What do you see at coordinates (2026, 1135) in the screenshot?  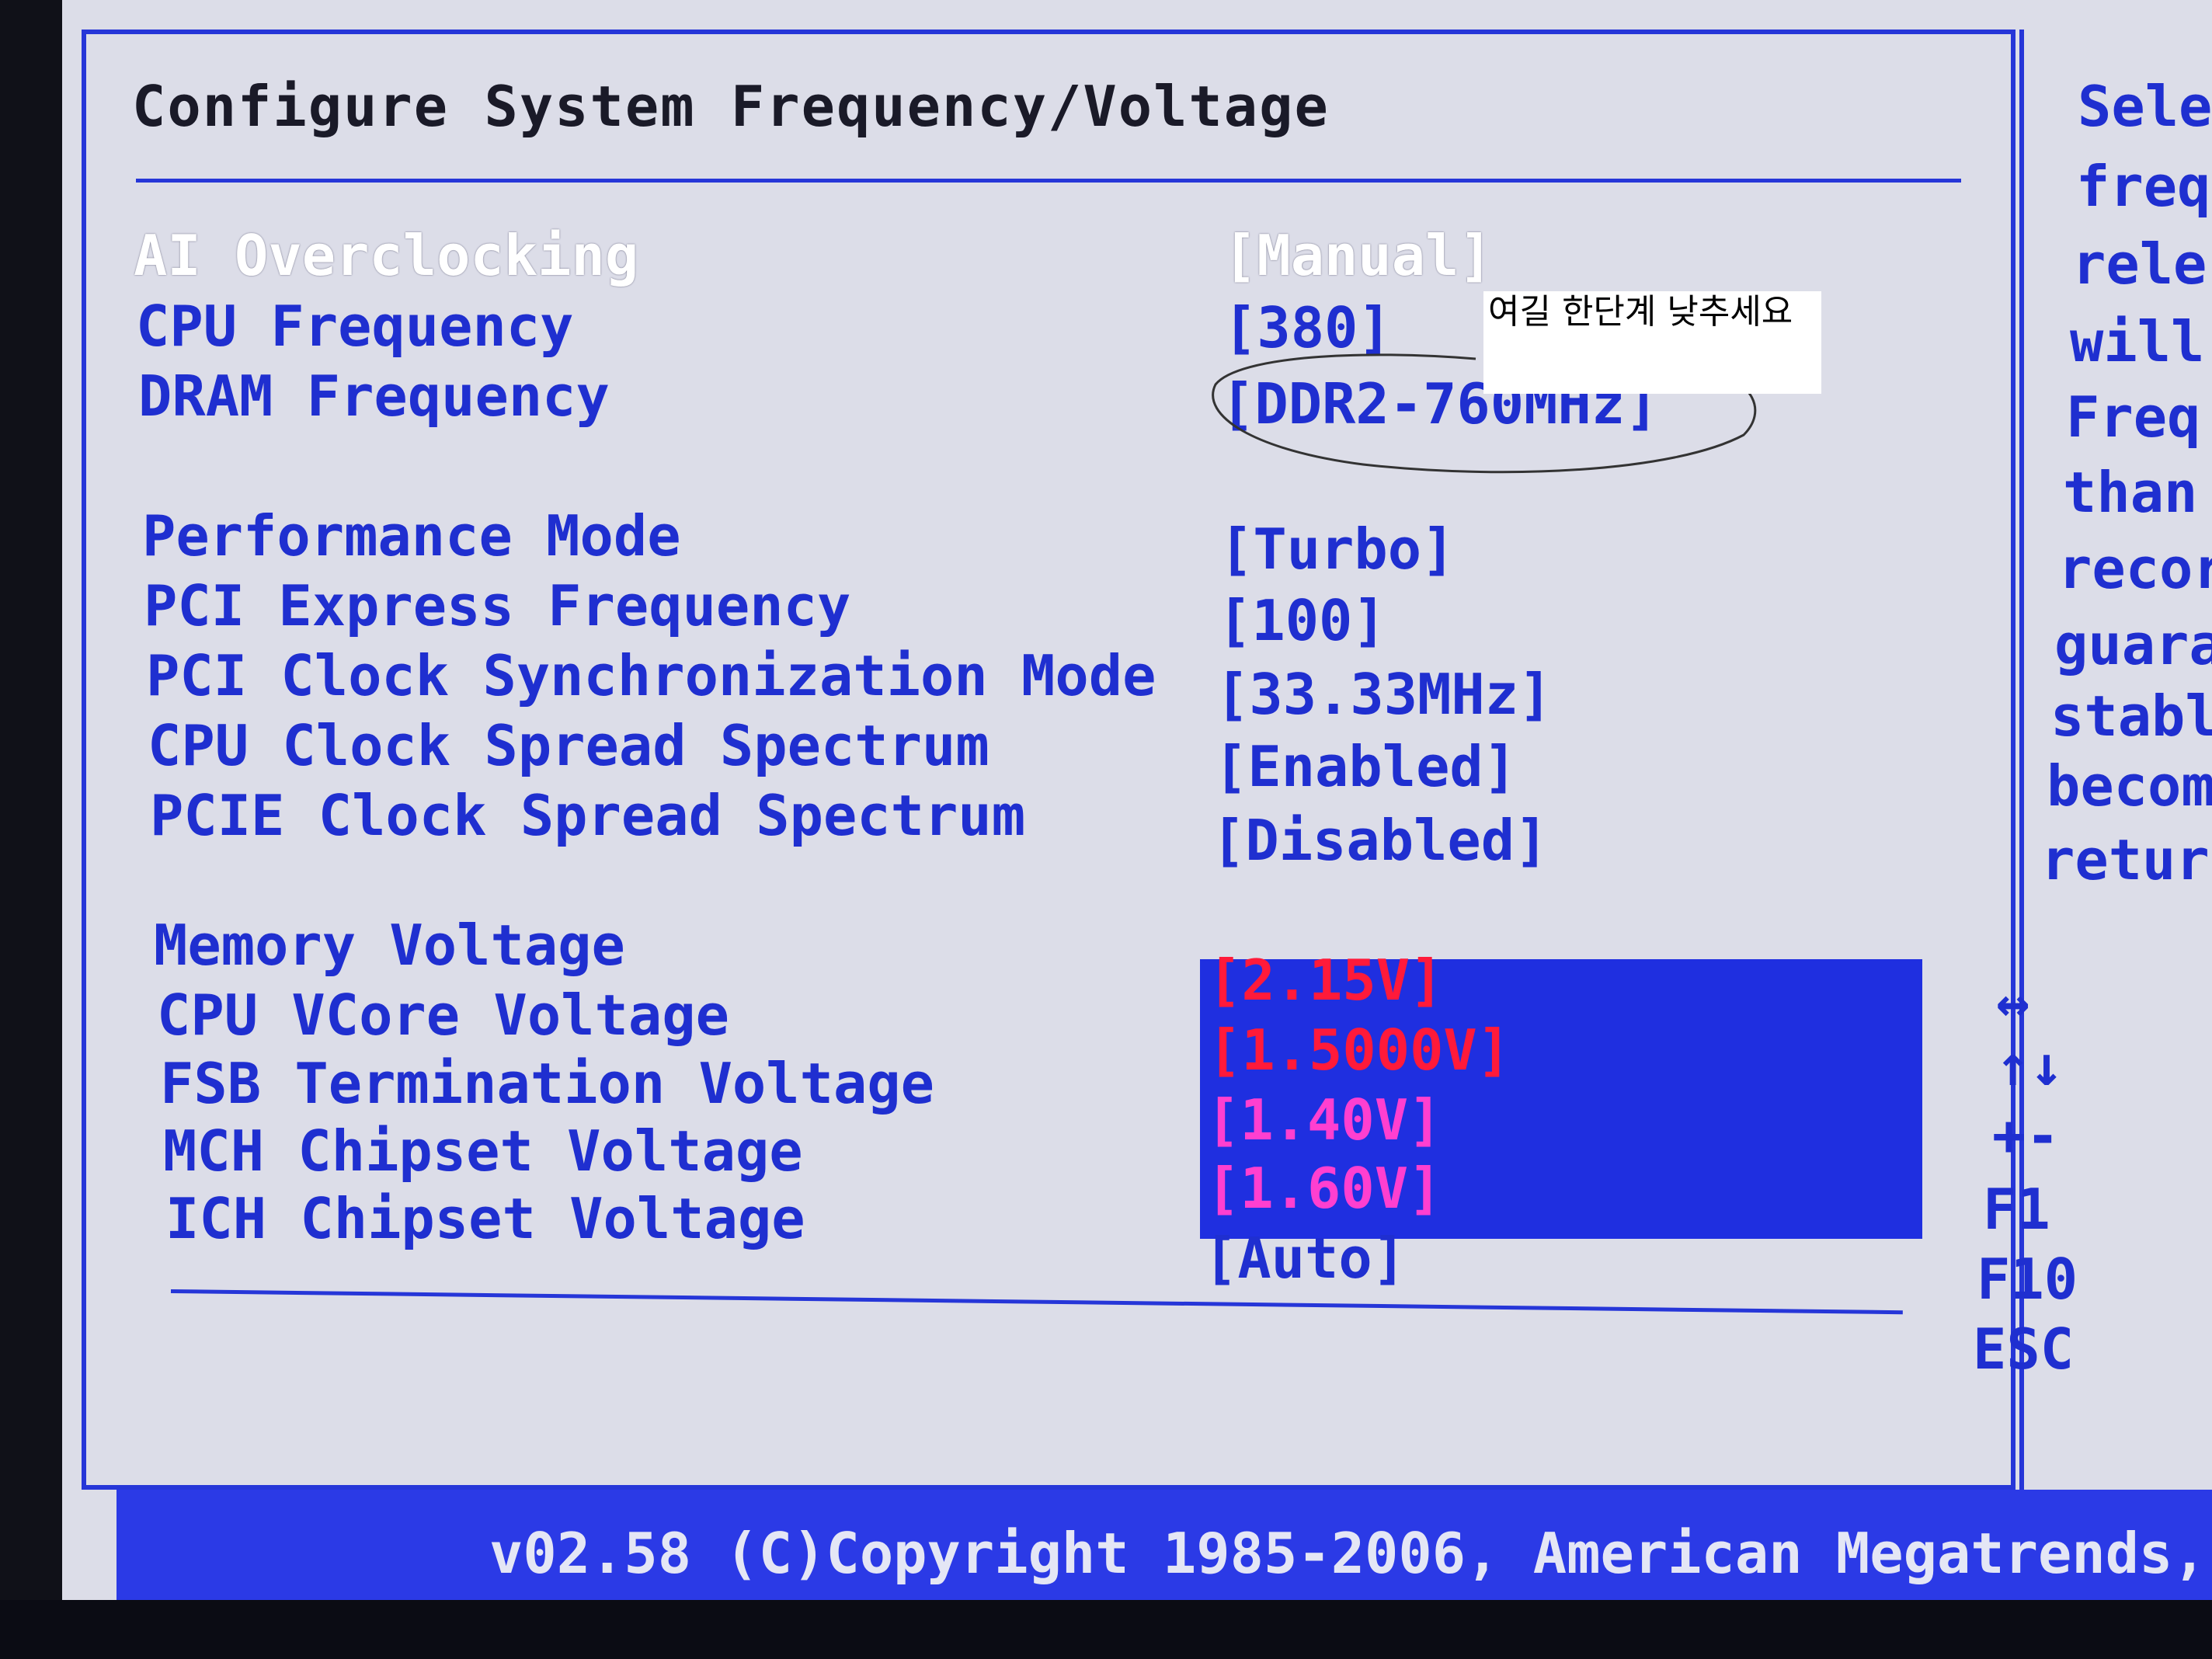 I see `plus-minus-key: +-` at bounding box center [2026, 1135].